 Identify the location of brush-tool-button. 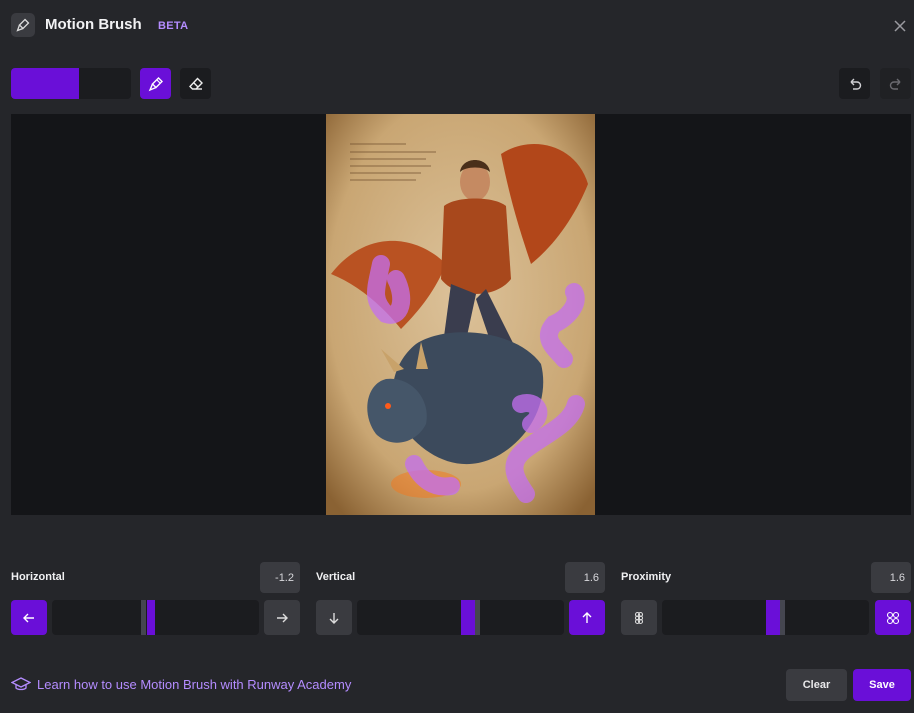
(155, 83).